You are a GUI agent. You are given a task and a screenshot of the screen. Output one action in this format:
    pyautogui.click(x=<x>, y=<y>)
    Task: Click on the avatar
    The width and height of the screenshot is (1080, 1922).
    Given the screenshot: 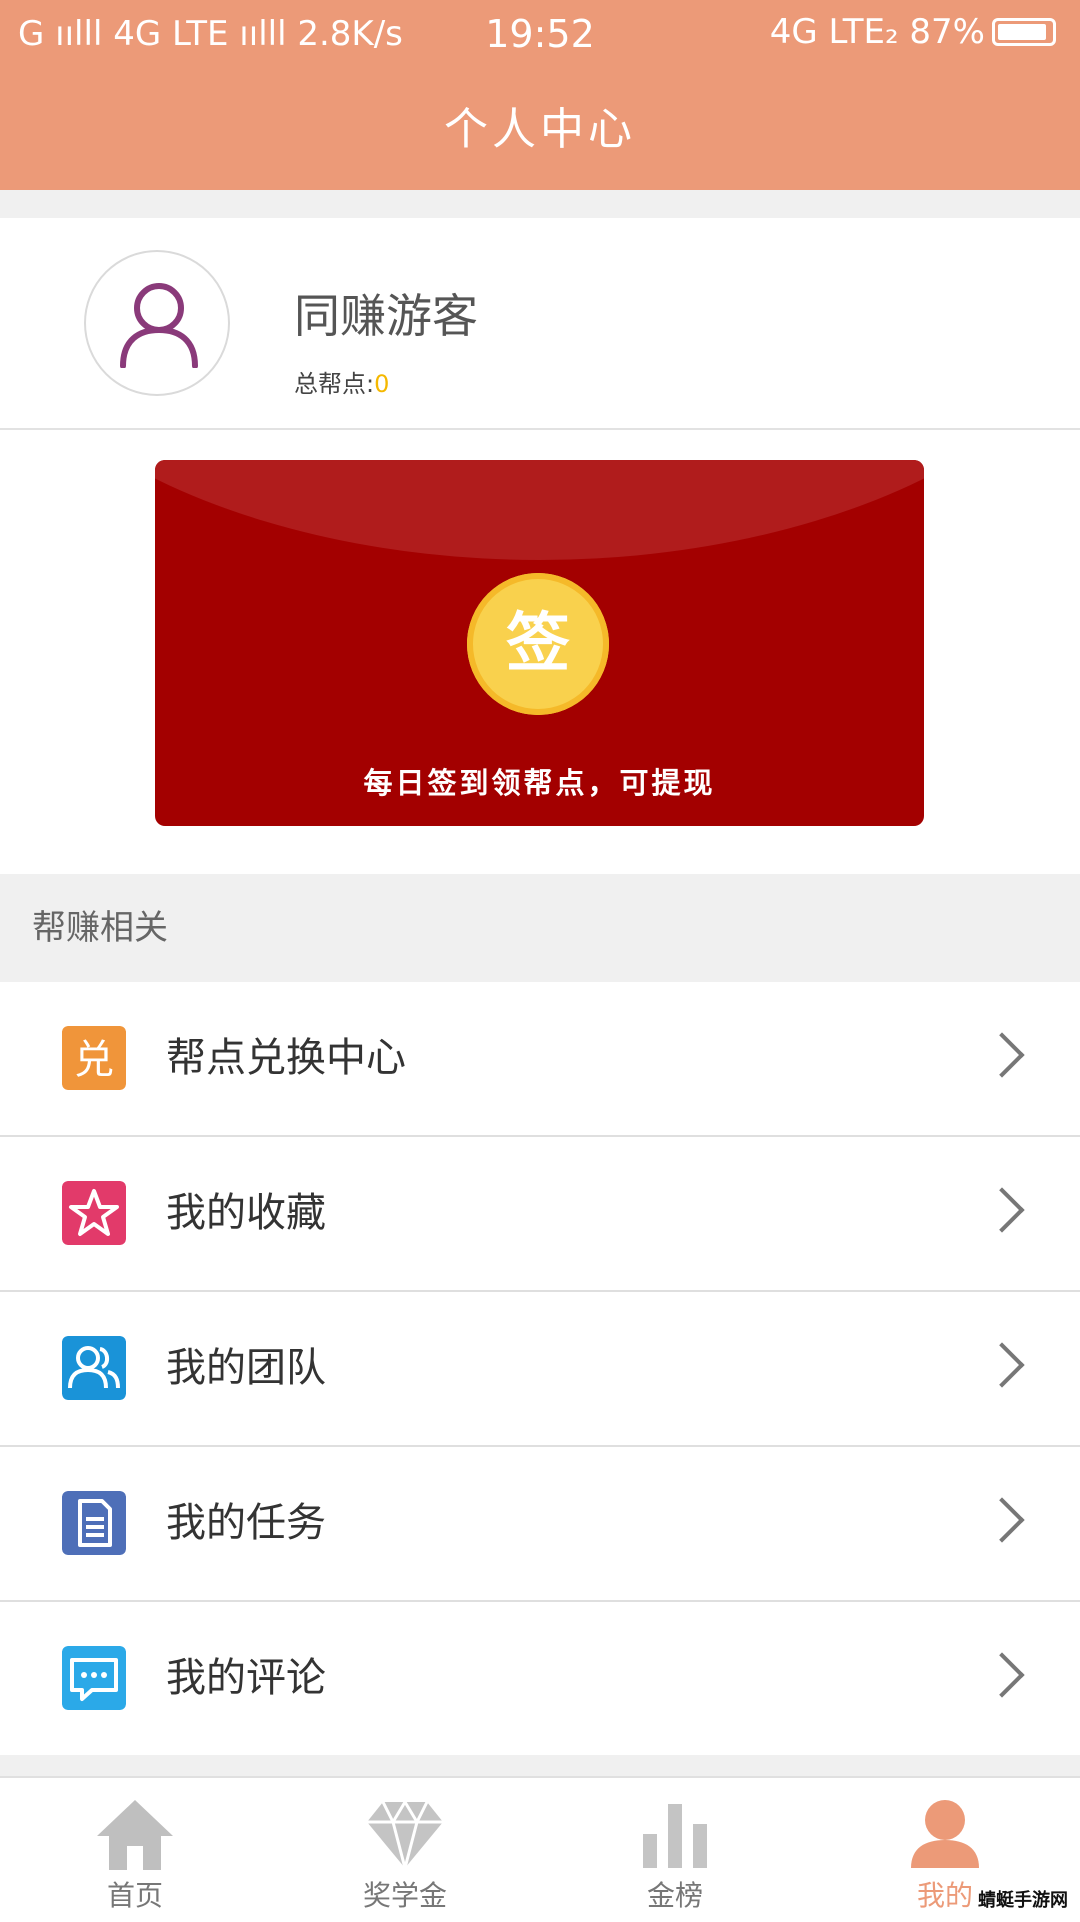 What is the action you would take?
    pyautogui.click(x=157, y=323)
    